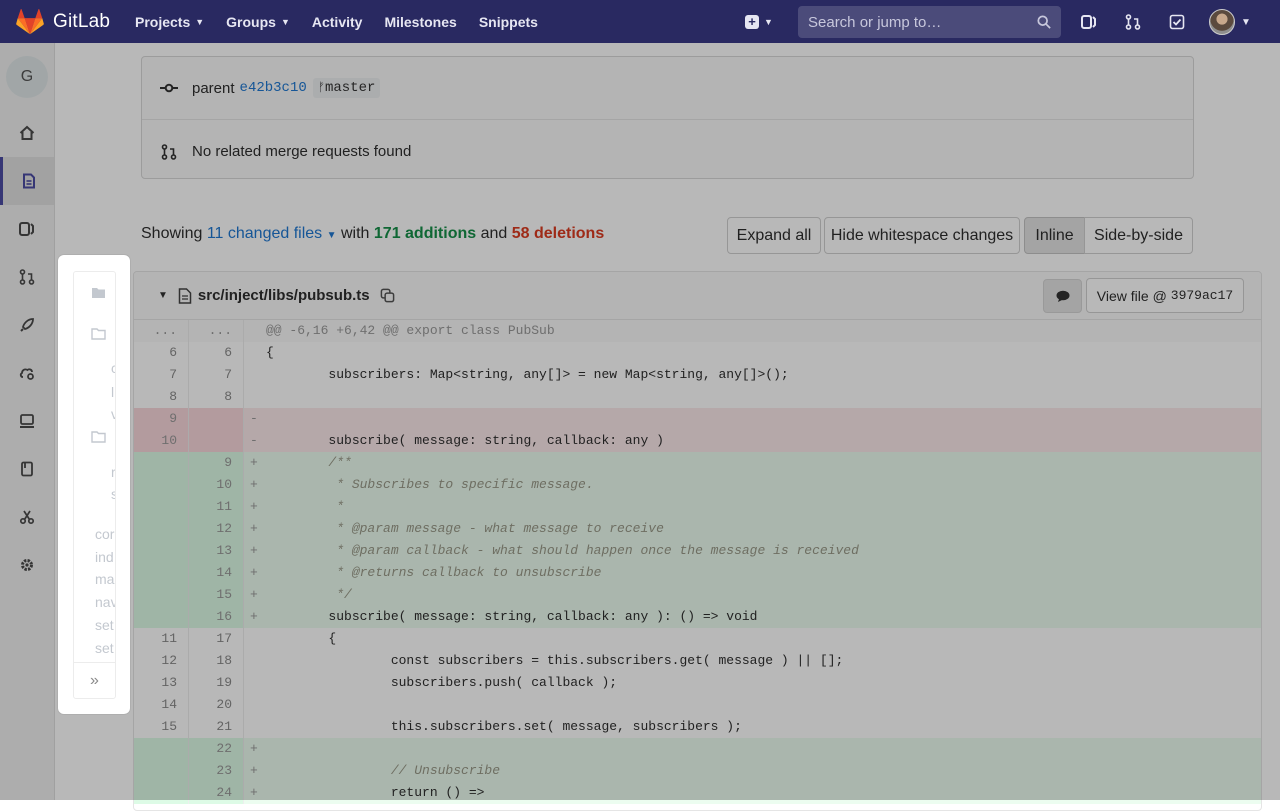  I want to click on nav-link-snippets: Snippets, so click(508, 22).